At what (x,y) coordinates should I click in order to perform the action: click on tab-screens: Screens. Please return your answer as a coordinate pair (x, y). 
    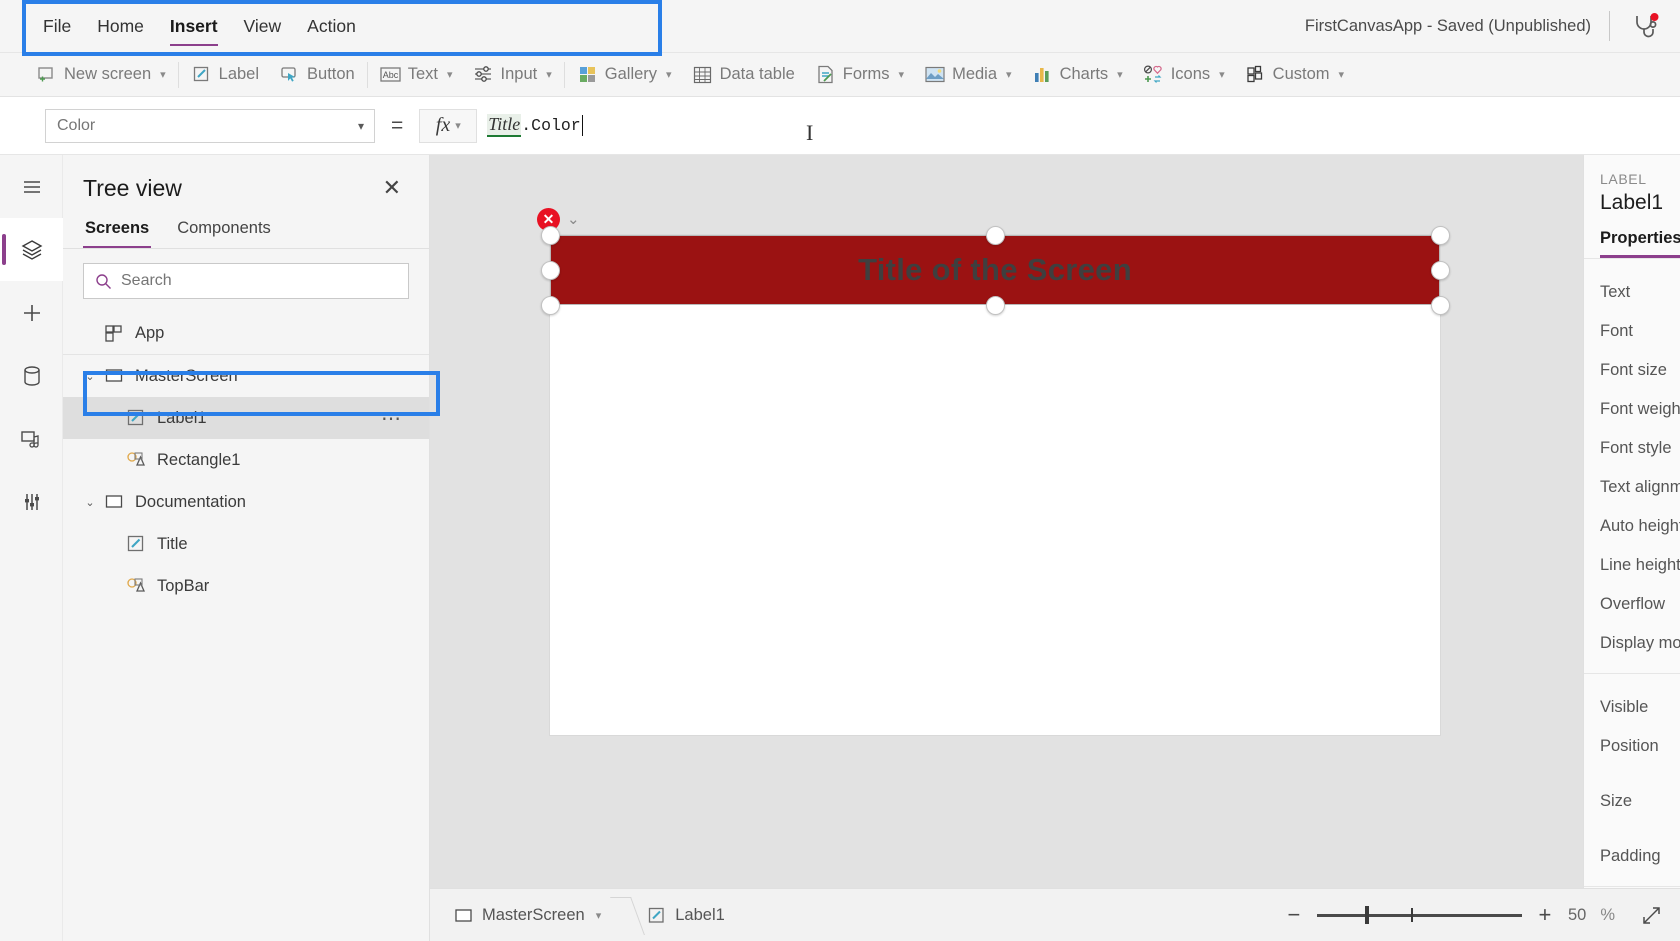
    Looking at the image, I should click on (117, 230).